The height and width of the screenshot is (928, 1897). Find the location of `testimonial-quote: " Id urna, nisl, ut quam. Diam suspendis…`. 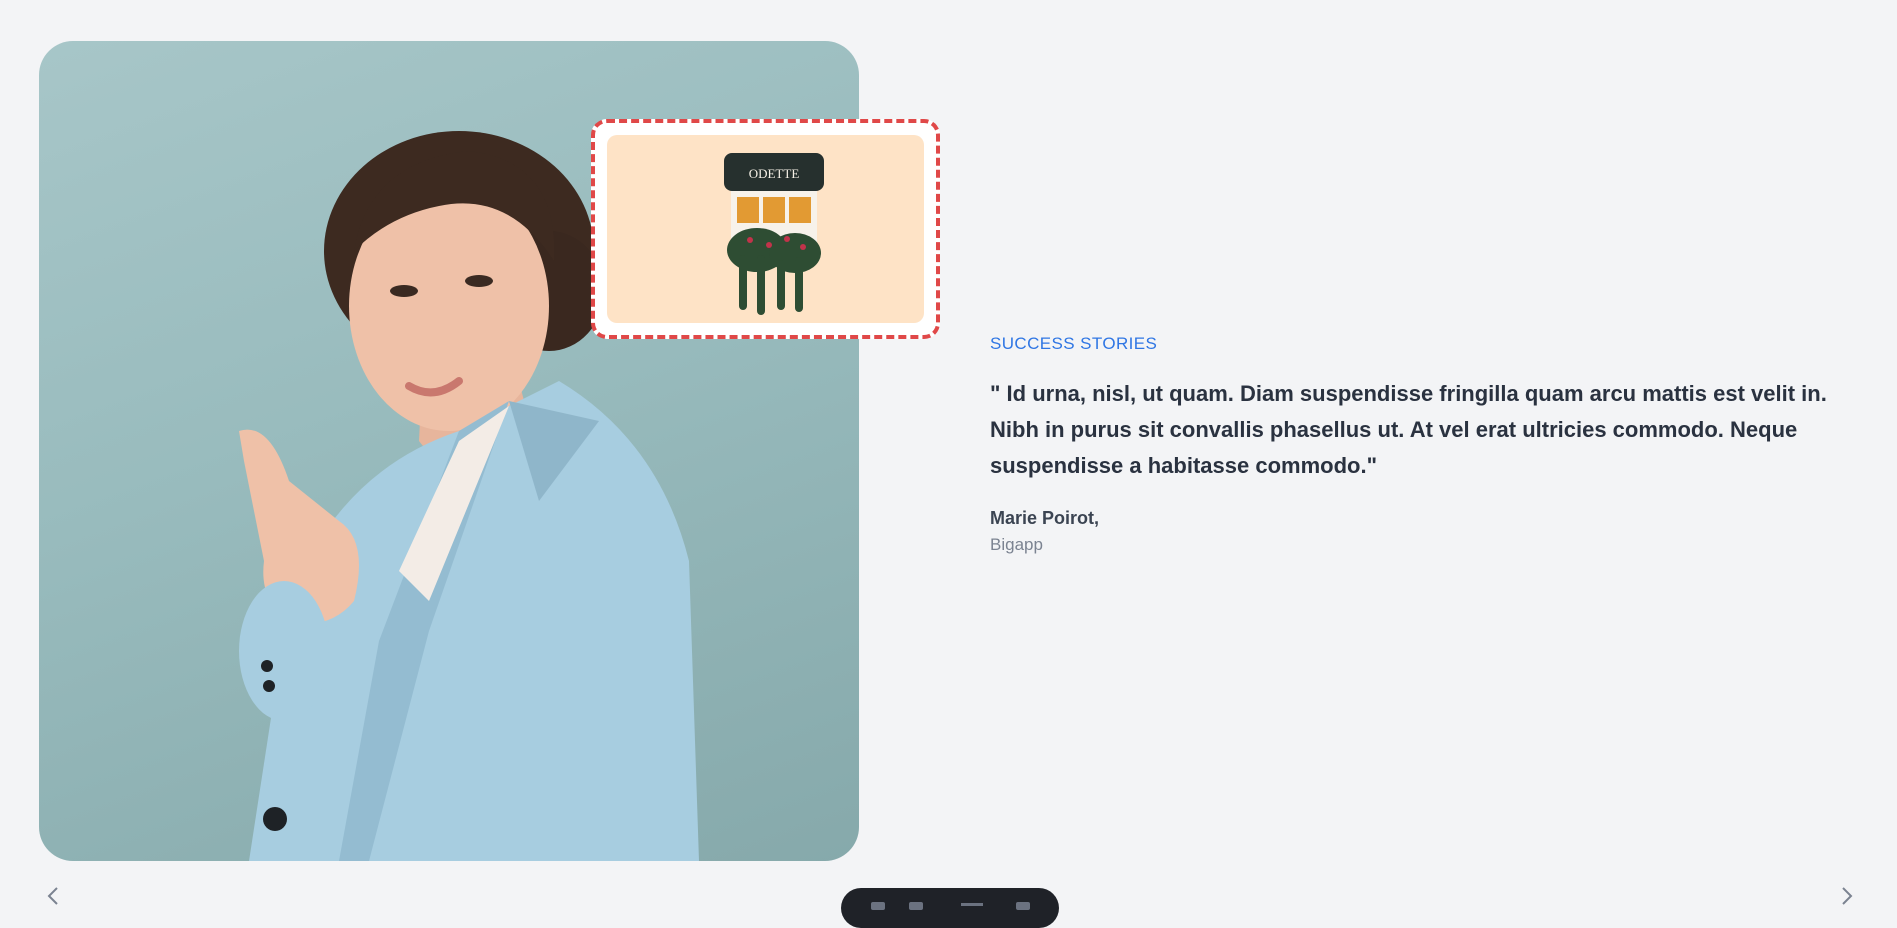

testimonial-quote: " Id urna, nisl, ut quam. Diam suspendis… is located at coordinates (1408, 429).